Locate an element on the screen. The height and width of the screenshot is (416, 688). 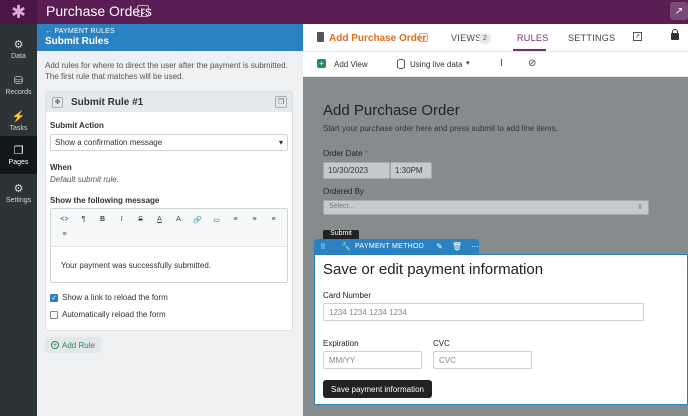
chevron-updown-icon: ⇕ is located at coordinates (640, 207).